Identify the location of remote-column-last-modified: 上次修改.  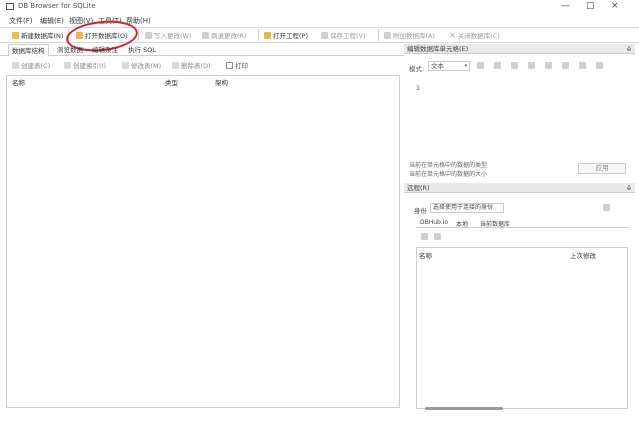
(583, 255).